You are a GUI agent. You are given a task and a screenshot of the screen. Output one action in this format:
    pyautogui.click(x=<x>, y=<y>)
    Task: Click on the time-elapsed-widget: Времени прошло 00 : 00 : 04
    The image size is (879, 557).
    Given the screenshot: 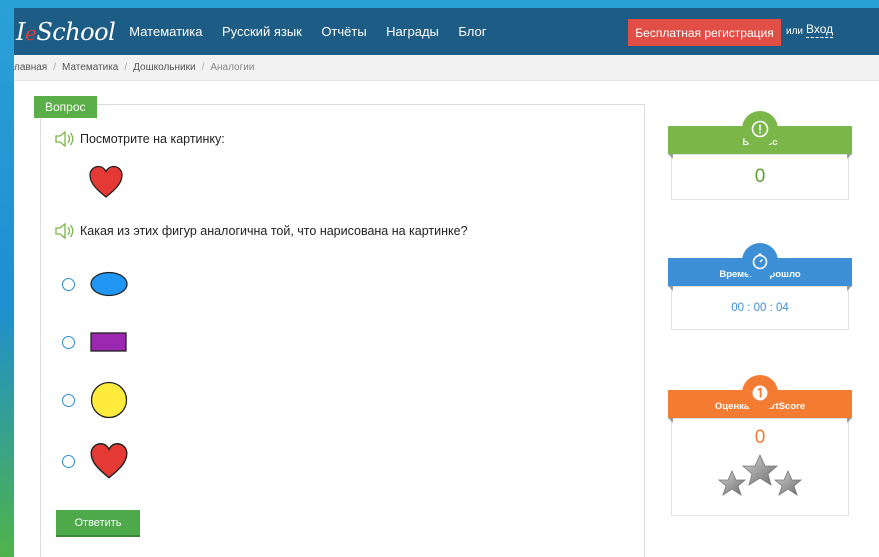 What is the action you would take?
    pyautogui.click(x=760, y=286)
    